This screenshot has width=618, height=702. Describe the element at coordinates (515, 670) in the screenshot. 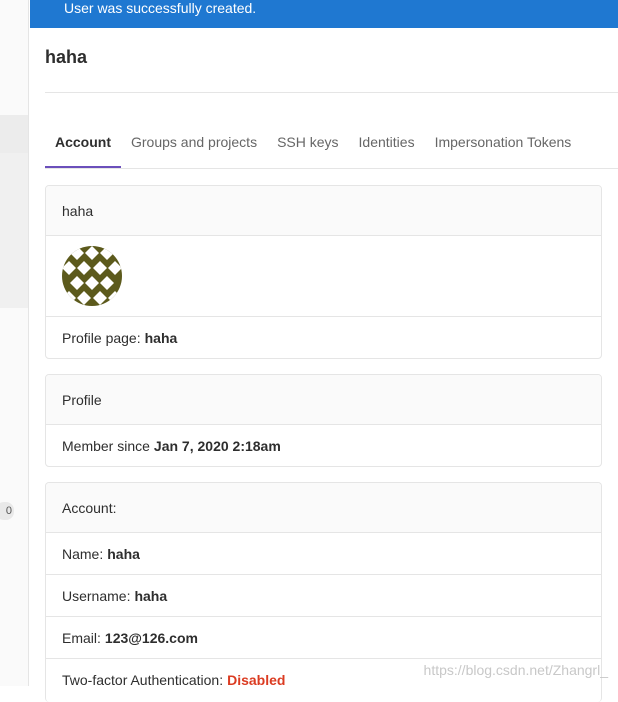

I see `watermark: https://blog.csdn.net/Zhangrl_` at that location.